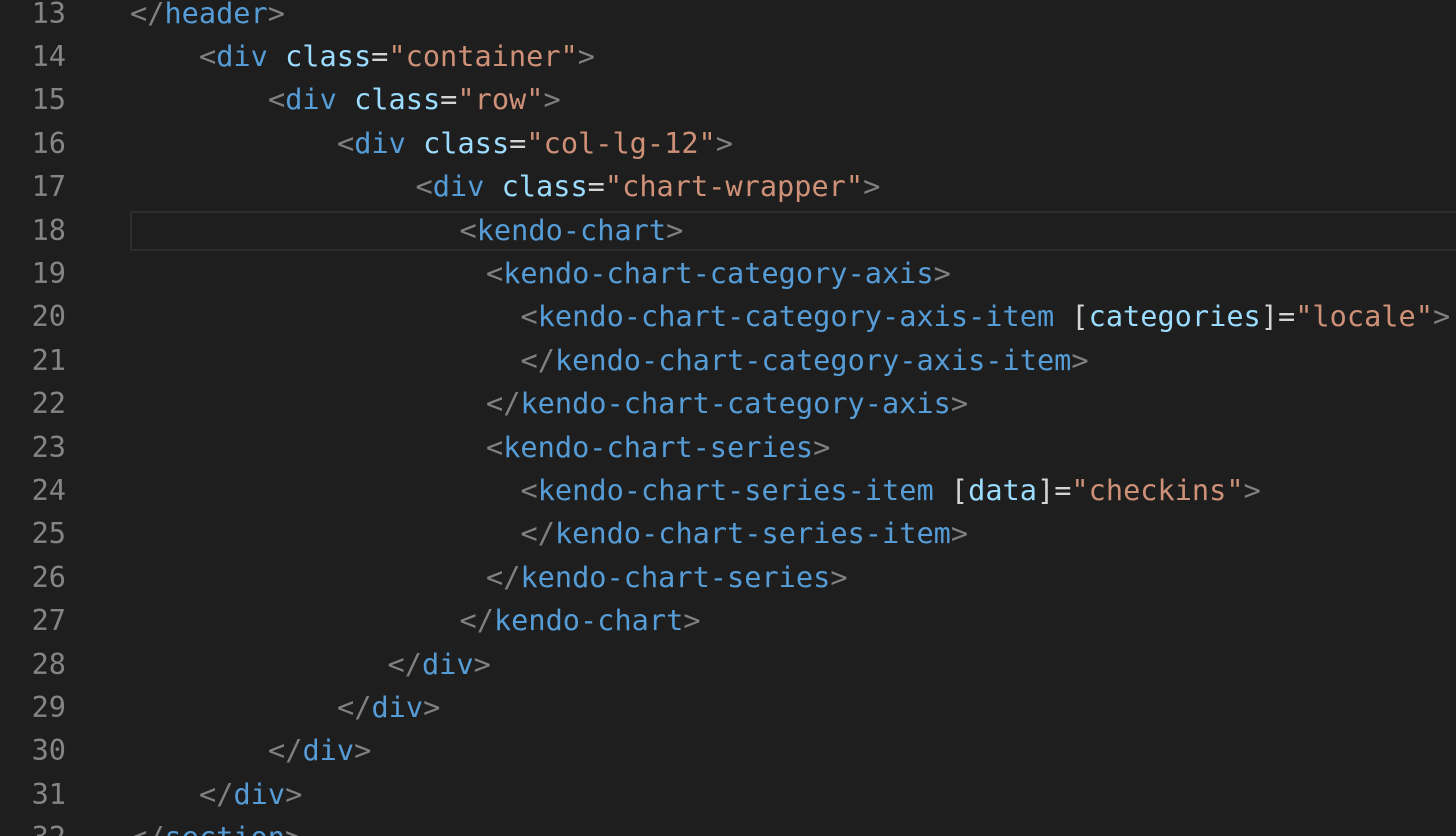 This screenshot has height=836, width=1456. What do you see at coordinates (48, 316) in the screenshot?
I see `line-number: 20` at bounding box center [48, 316].